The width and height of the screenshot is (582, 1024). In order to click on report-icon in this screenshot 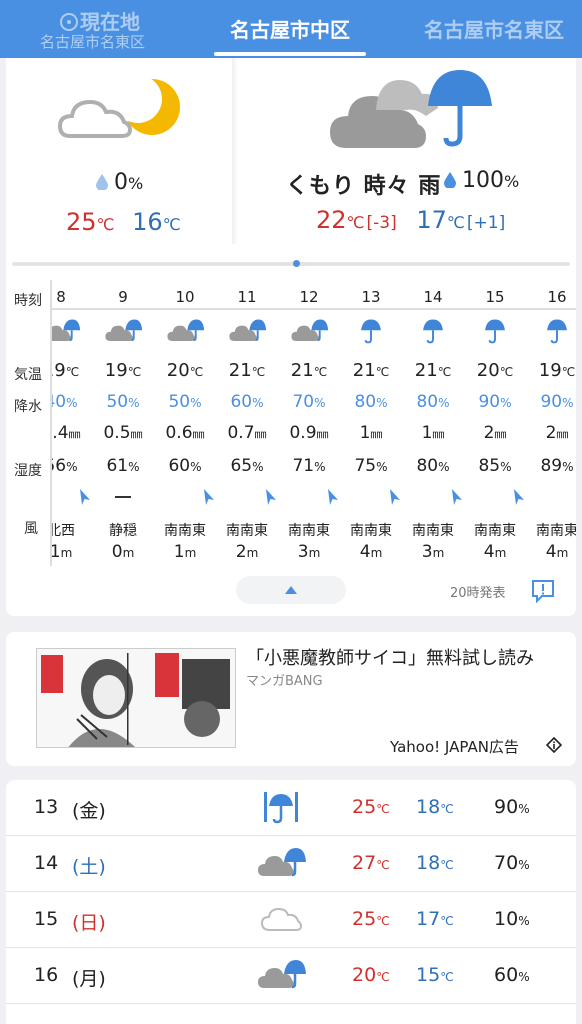, I will do `click(543, 591)`.